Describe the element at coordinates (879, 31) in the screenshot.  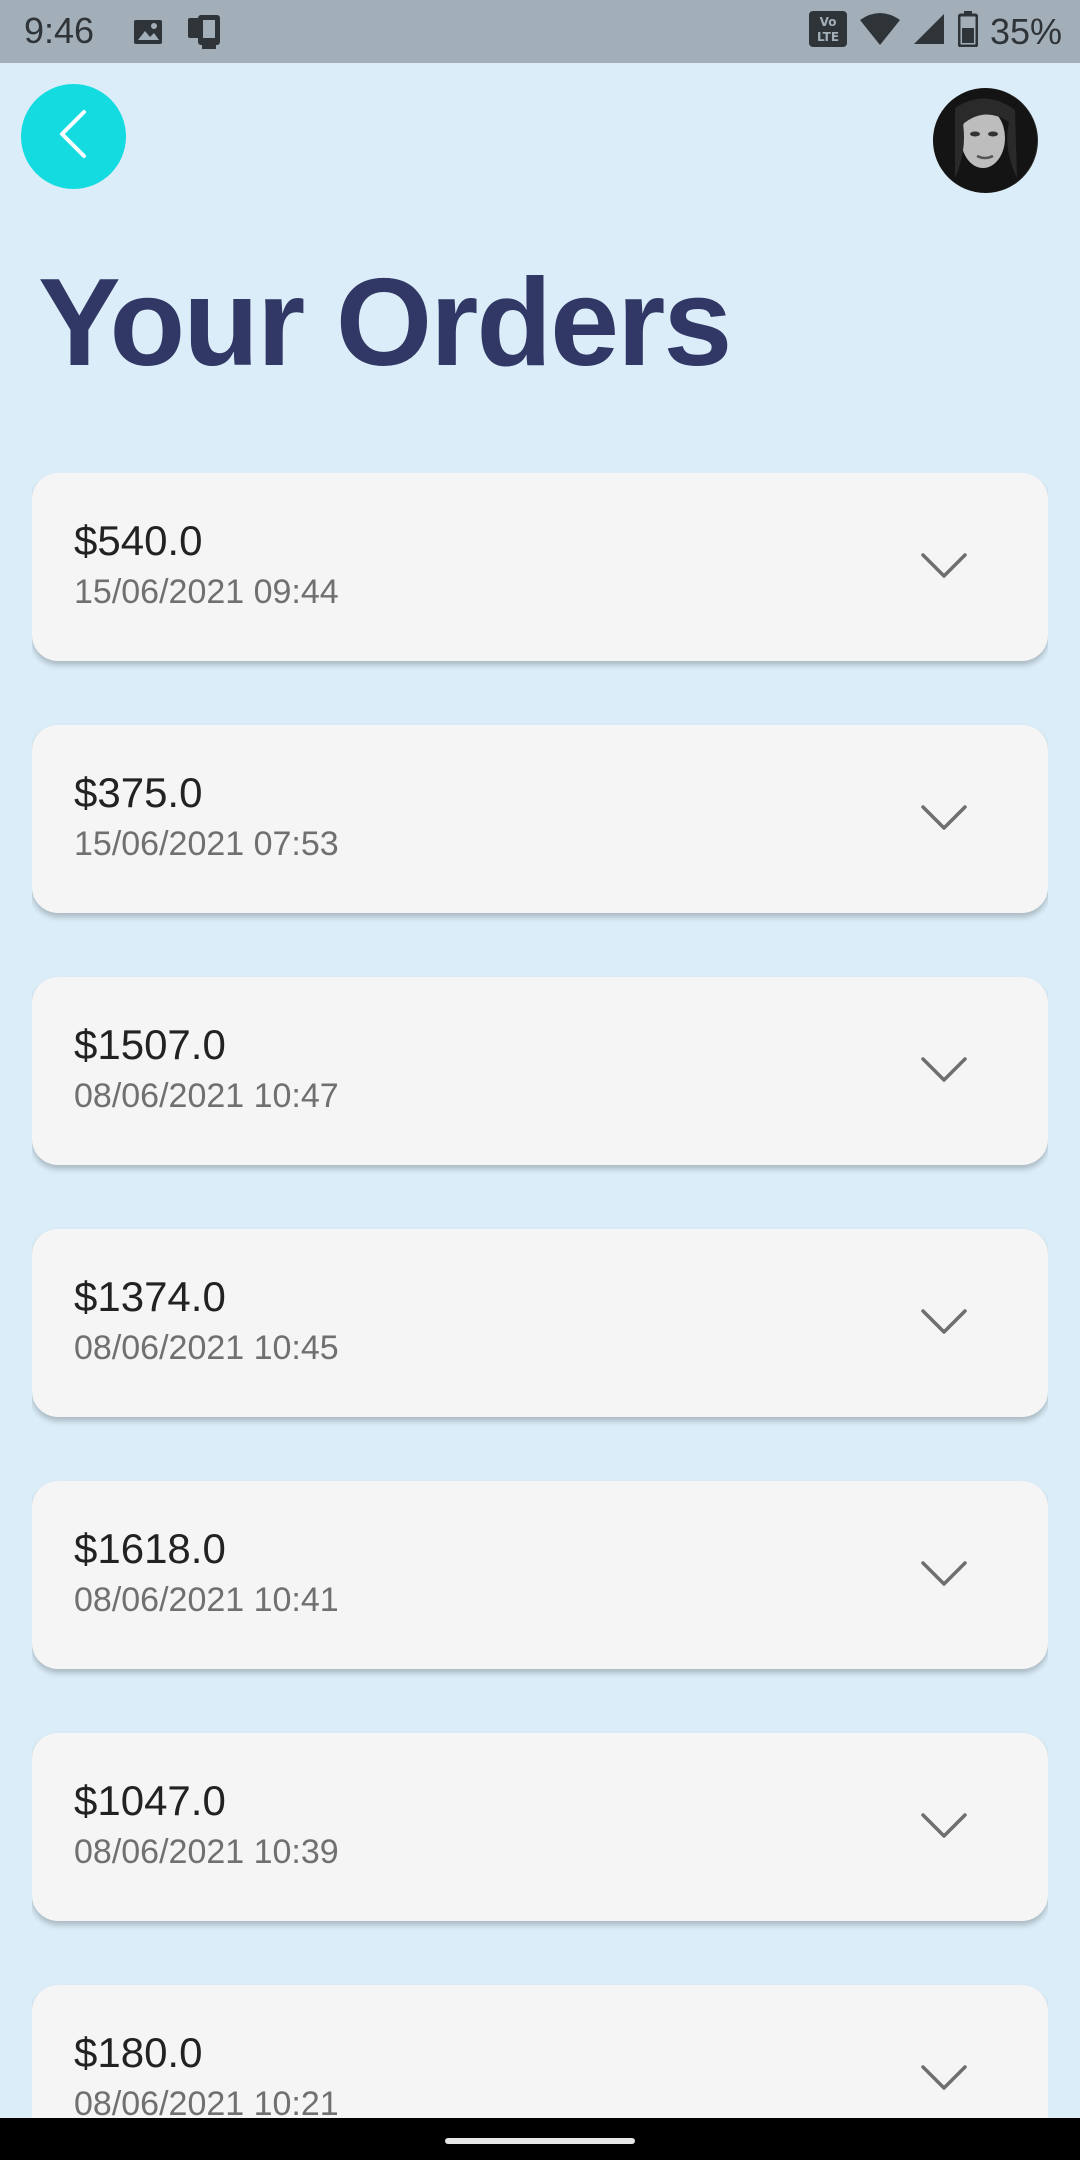
I see `wifi-icon` at that location.